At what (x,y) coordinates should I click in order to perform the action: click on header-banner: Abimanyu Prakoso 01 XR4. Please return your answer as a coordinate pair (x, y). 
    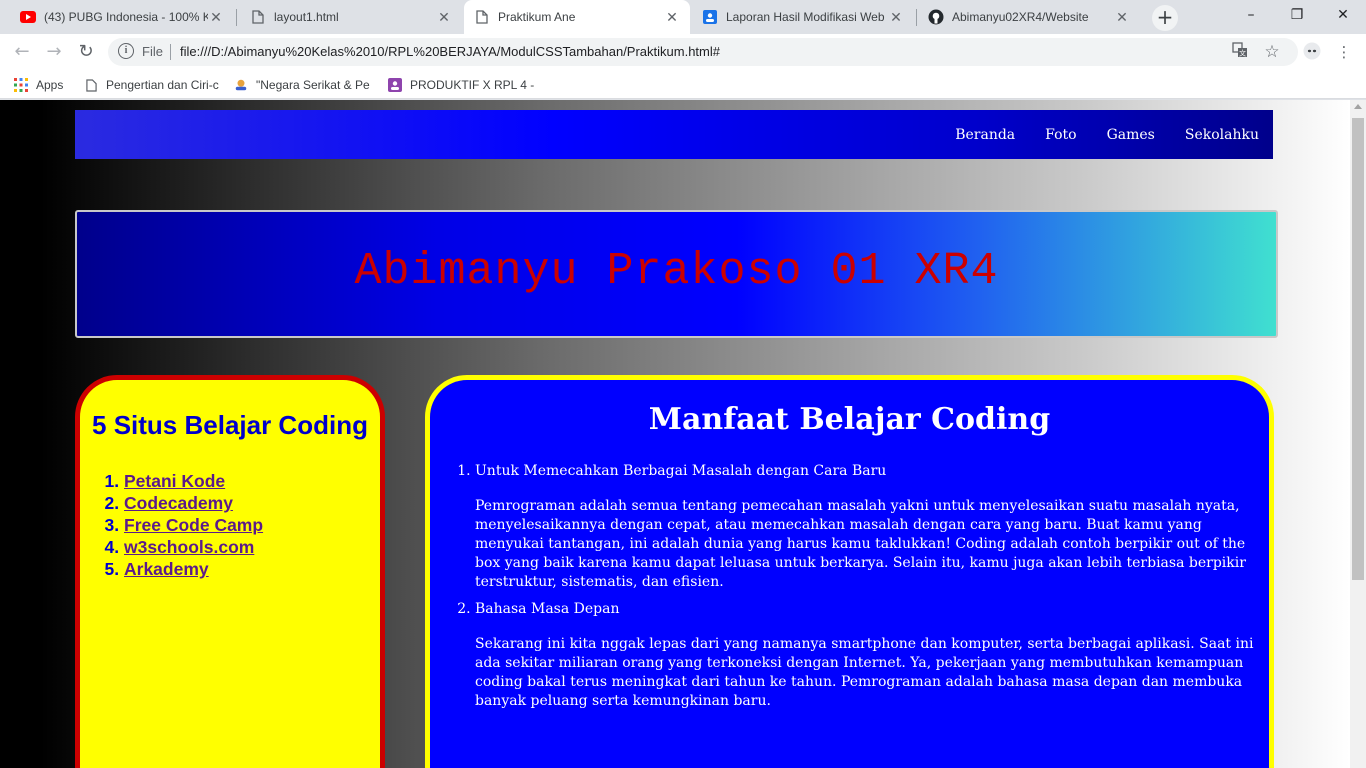
    Looking at the image, I should click on (676, 274).